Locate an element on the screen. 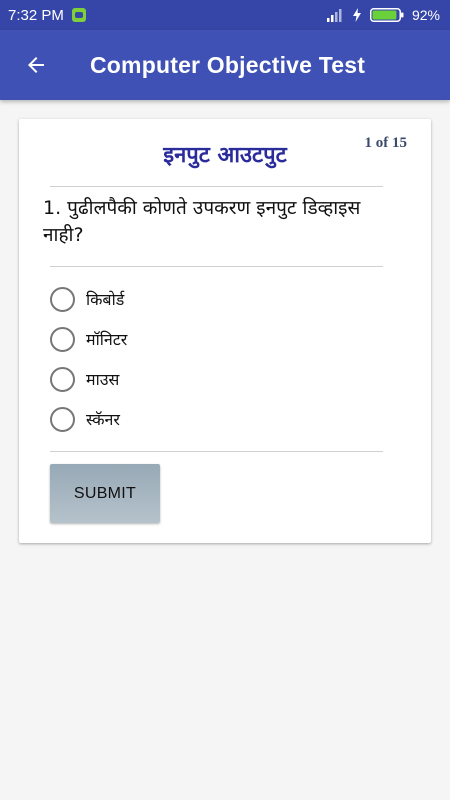 The height and width of the screenshot is (800, 450). battery-percentage: 92% is located at coordinates (425, 15).